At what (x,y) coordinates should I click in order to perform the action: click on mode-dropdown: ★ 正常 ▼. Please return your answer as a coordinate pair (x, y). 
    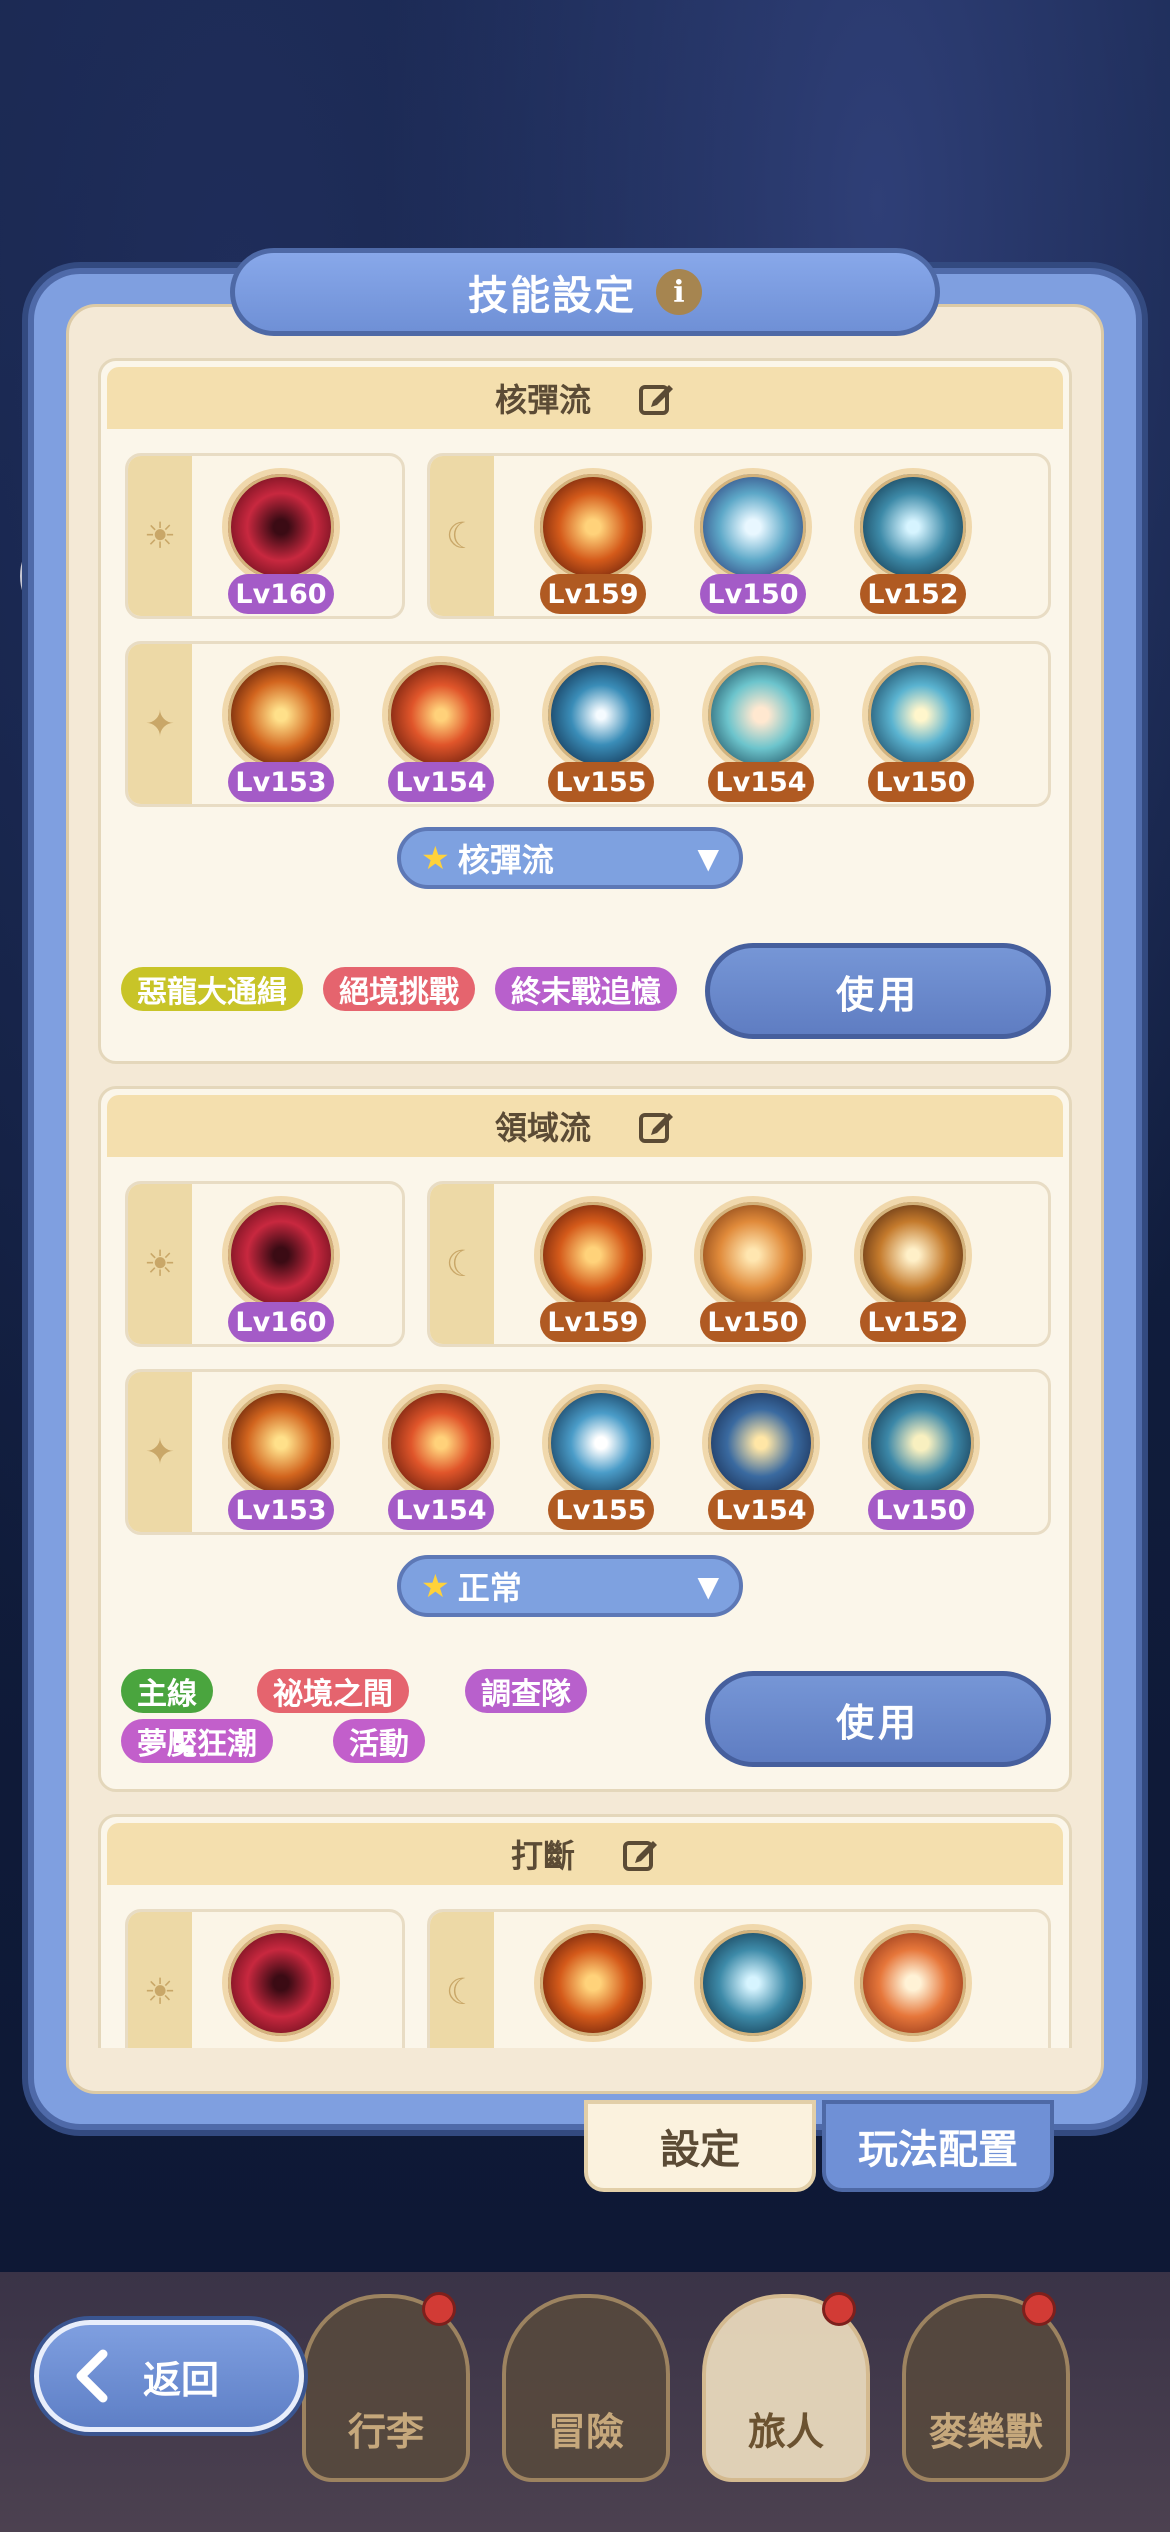
    Looking at the image, I should click on (570, 1586).